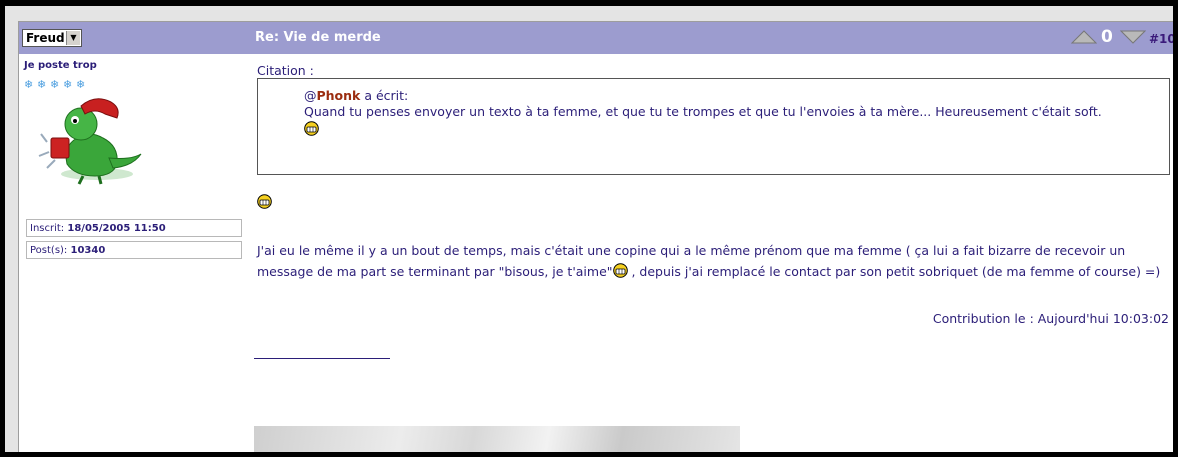 This screenshot has height=457, width=1178. What do you see at coordinates (339, 95) in the screenshot?
I see `quote-author-link: Phonk` at bounding box center [339, 95].